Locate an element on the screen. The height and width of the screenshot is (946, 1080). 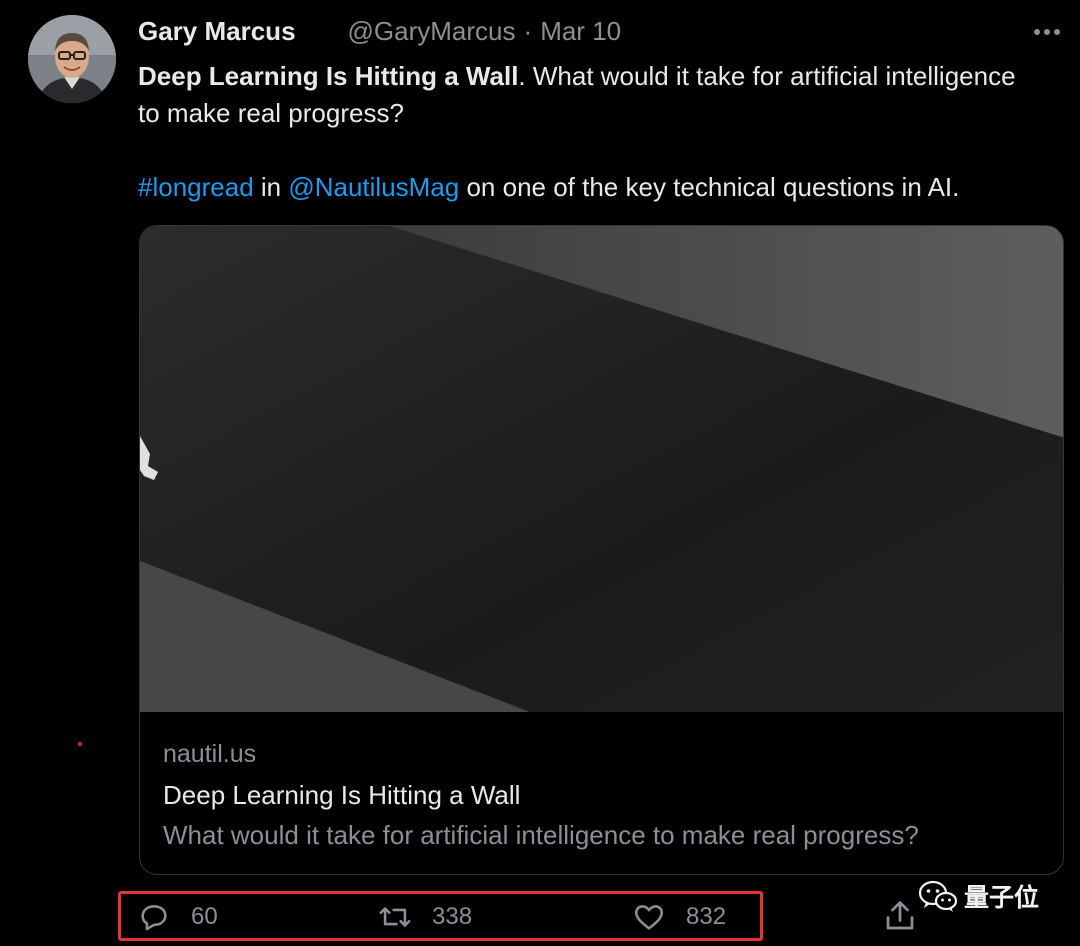
reply-button: 60 is located at coordinates (177, 917).